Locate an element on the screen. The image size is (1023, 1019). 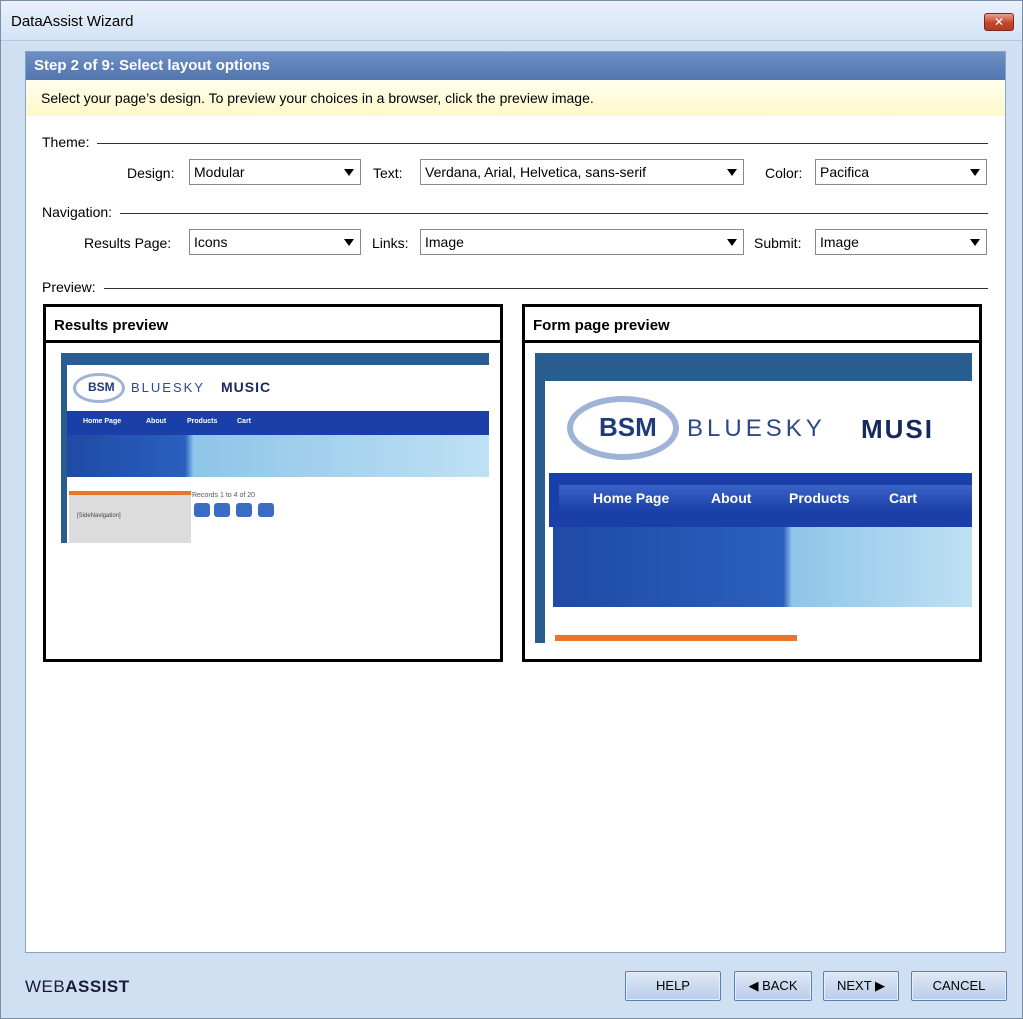
next-icon is located at coordinates (244, 510).